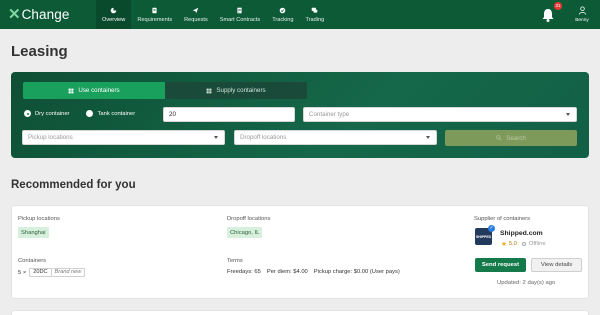 Image resolution: width=600 pixels, height=315 pixels. What do you see at coordinates (39, 219) in the screenshot?
I see `pickup-locations-label: Pickup locations` at bounding box center [39, 219].